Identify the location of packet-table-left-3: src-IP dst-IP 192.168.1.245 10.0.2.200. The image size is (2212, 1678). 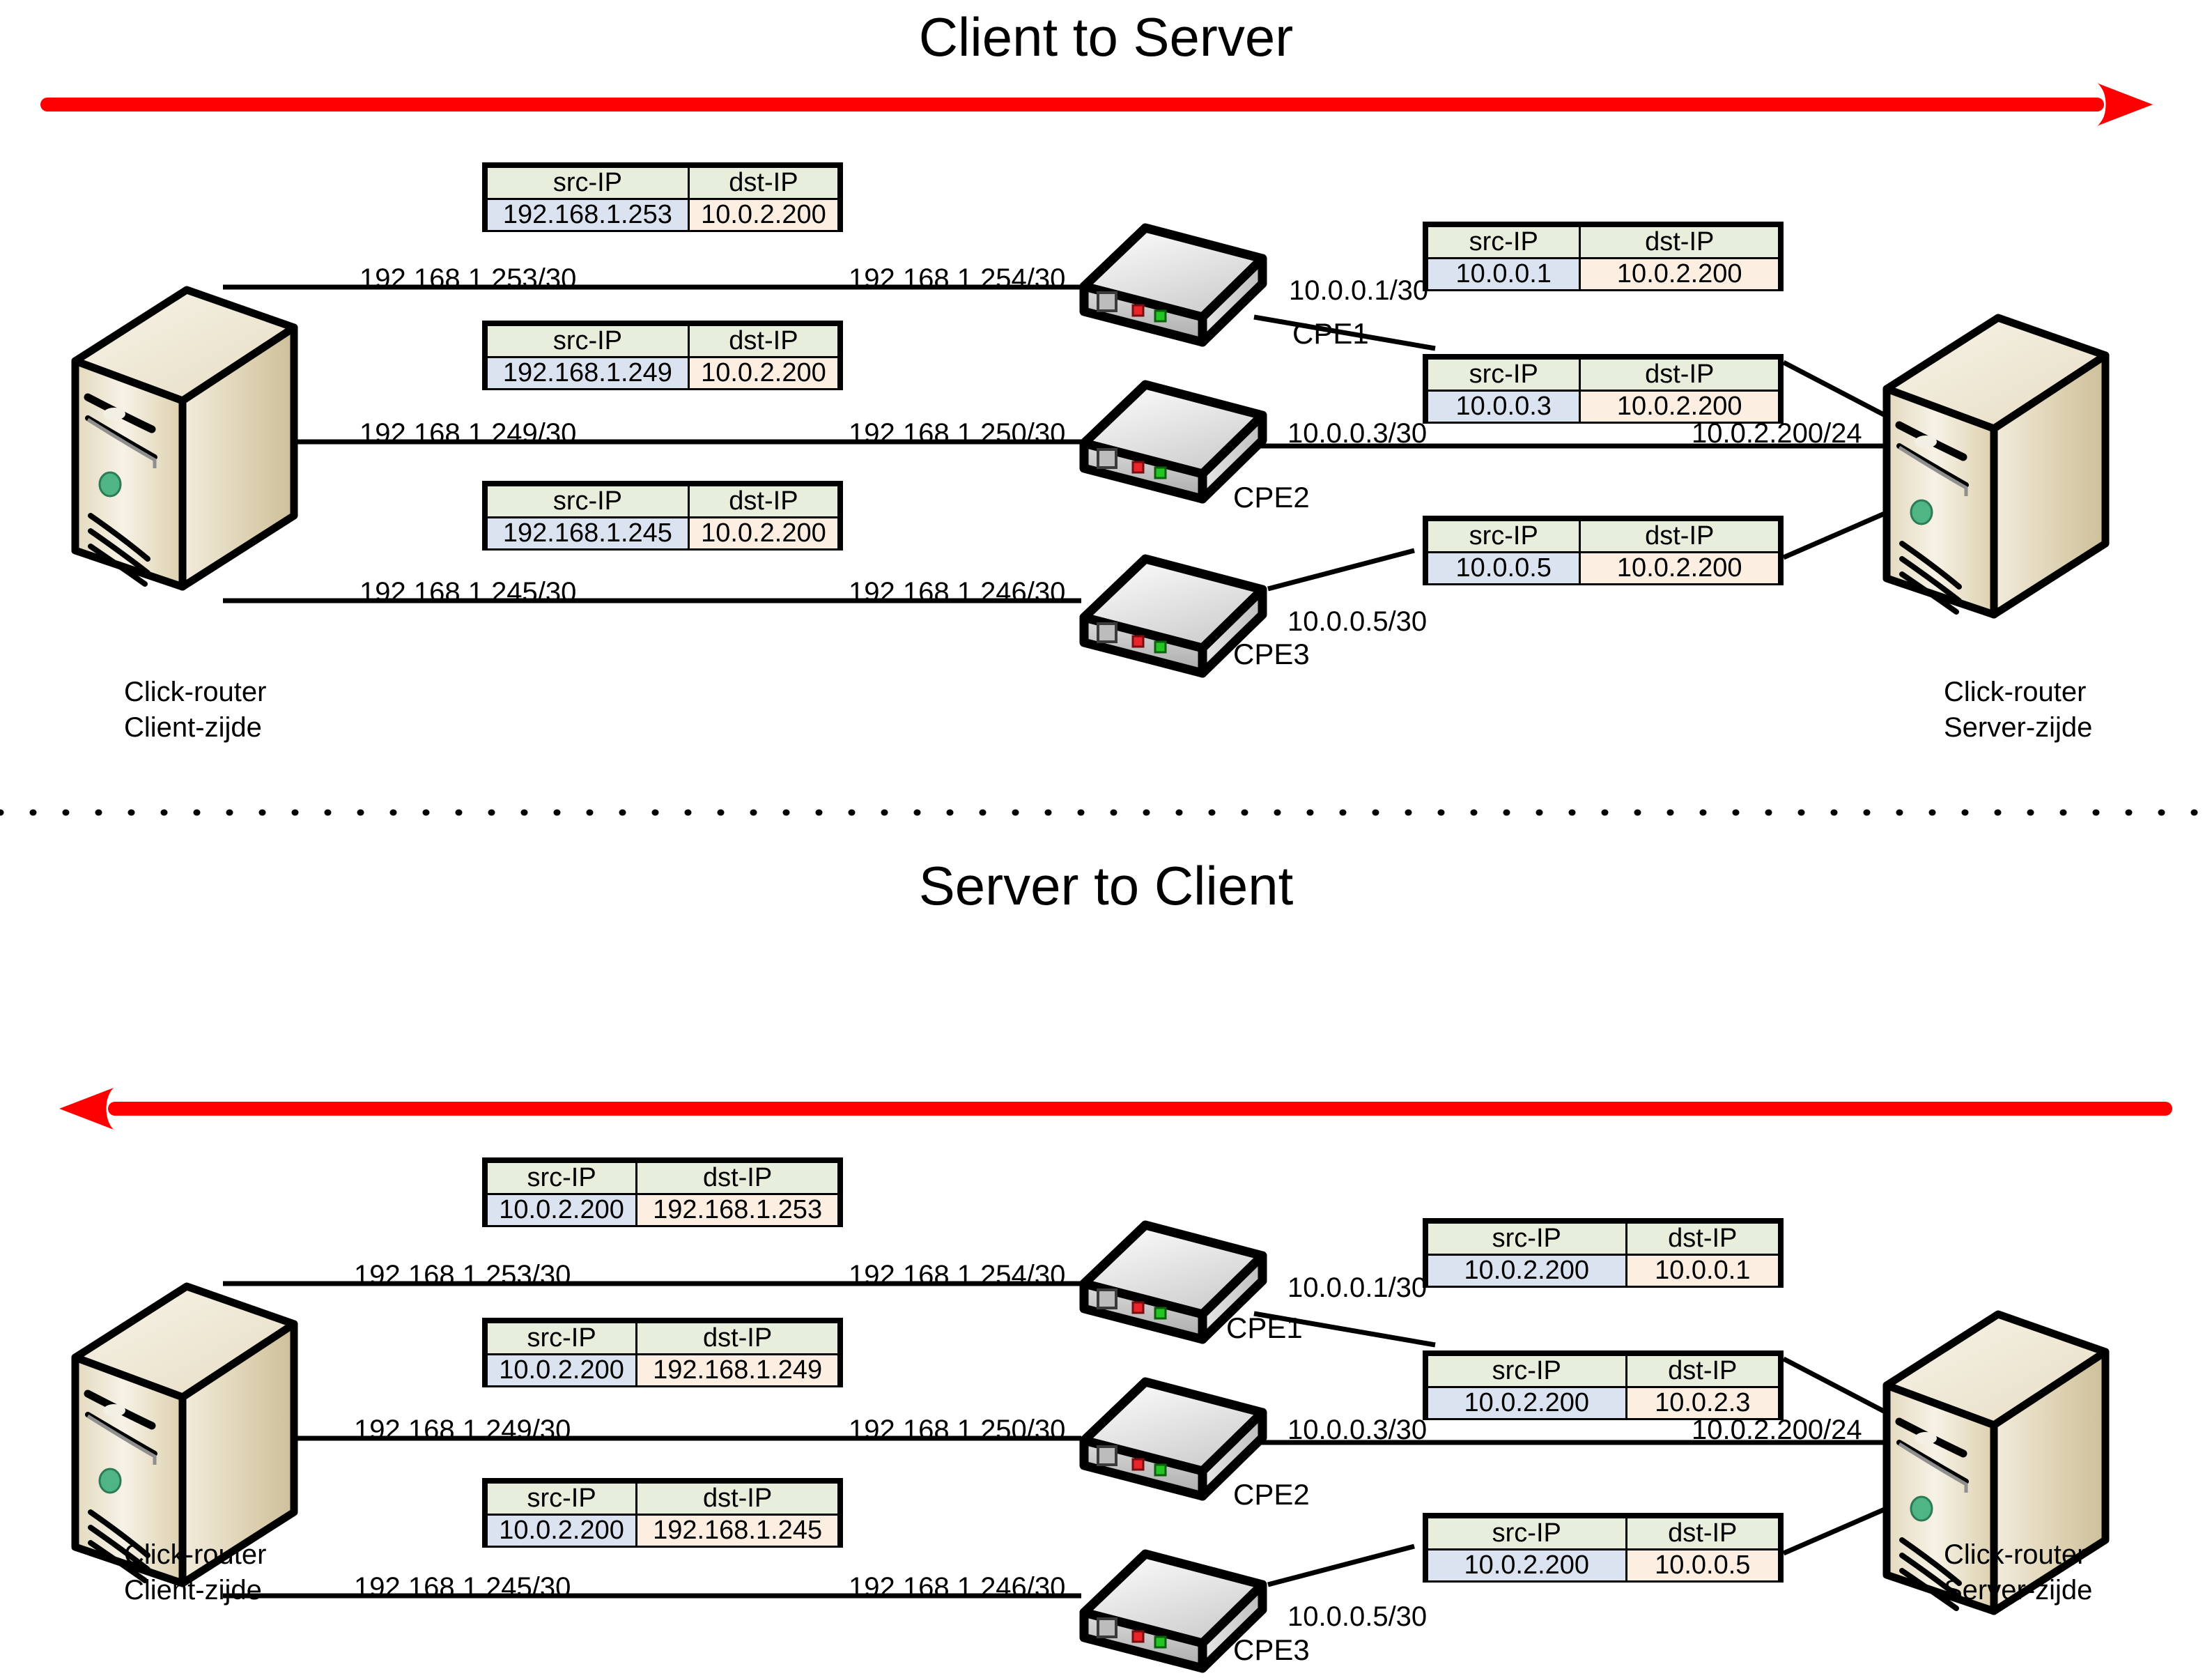
(662, 516).